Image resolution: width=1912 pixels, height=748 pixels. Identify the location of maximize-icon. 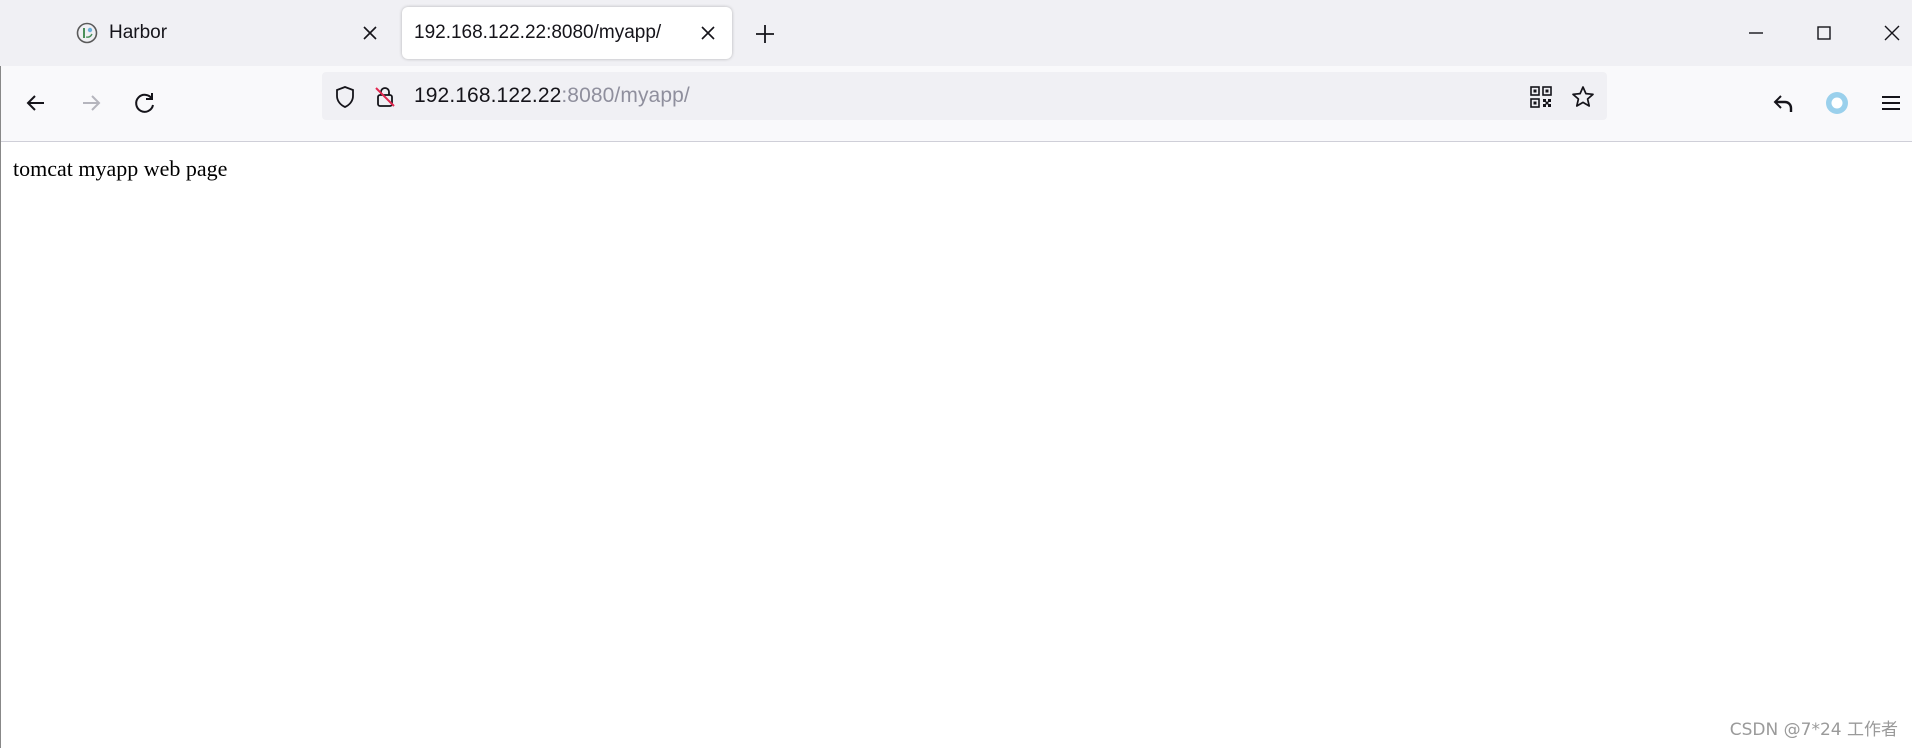
(1824, 33).